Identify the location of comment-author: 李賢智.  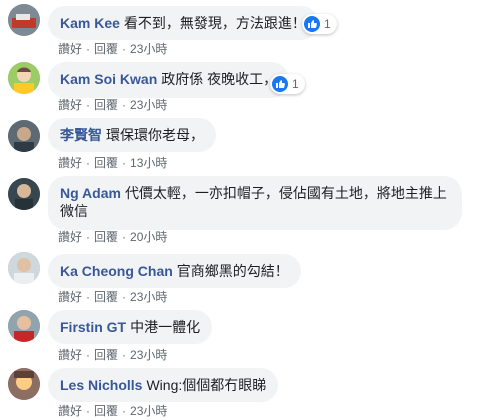
(81, 135).